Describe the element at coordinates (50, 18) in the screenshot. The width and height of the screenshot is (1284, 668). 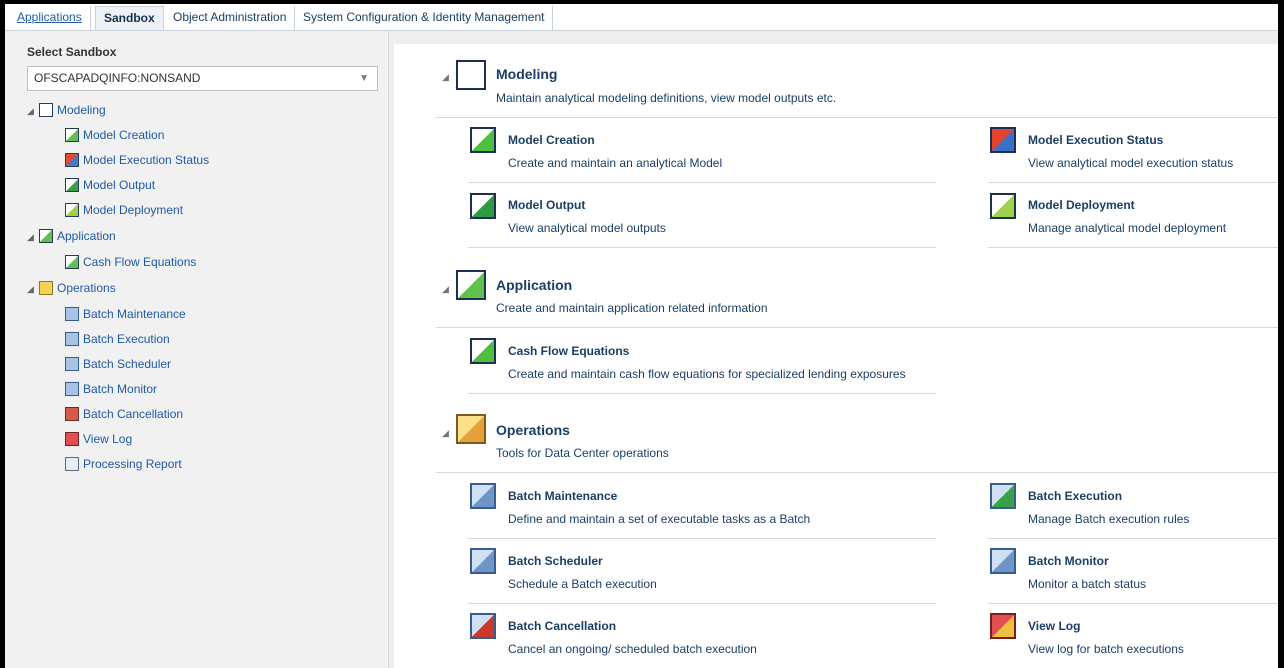
I see `tab-applications: Applications` at that location.